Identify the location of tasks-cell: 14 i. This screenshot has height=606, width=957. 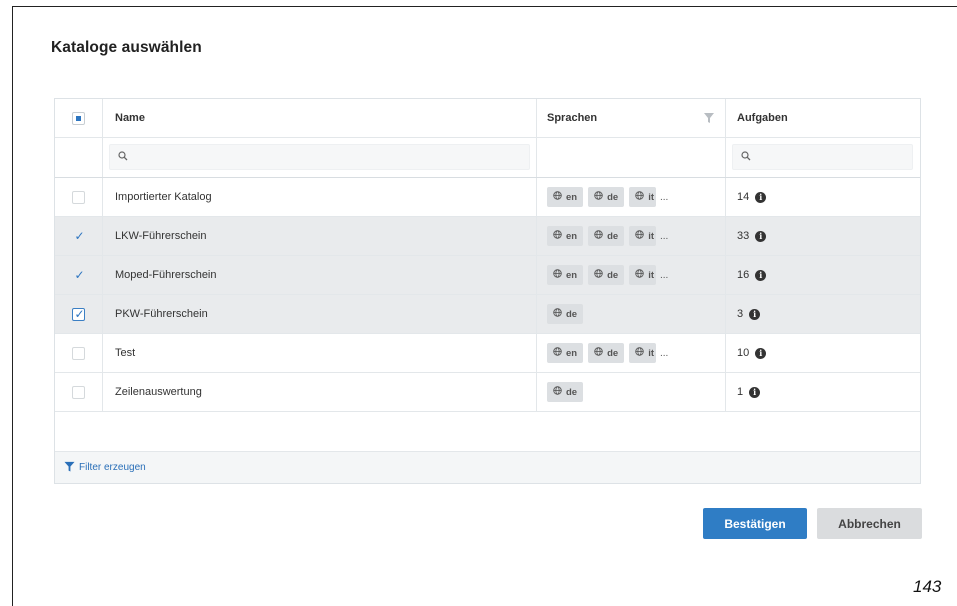
(823, 197).